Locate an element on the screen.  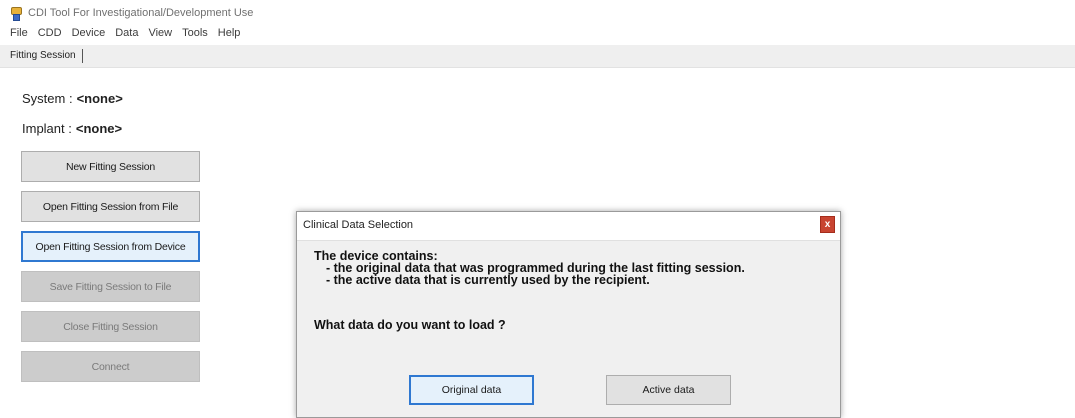
close-fitting-session-button: Close Fitting Session is located at coordinates (110, 326).